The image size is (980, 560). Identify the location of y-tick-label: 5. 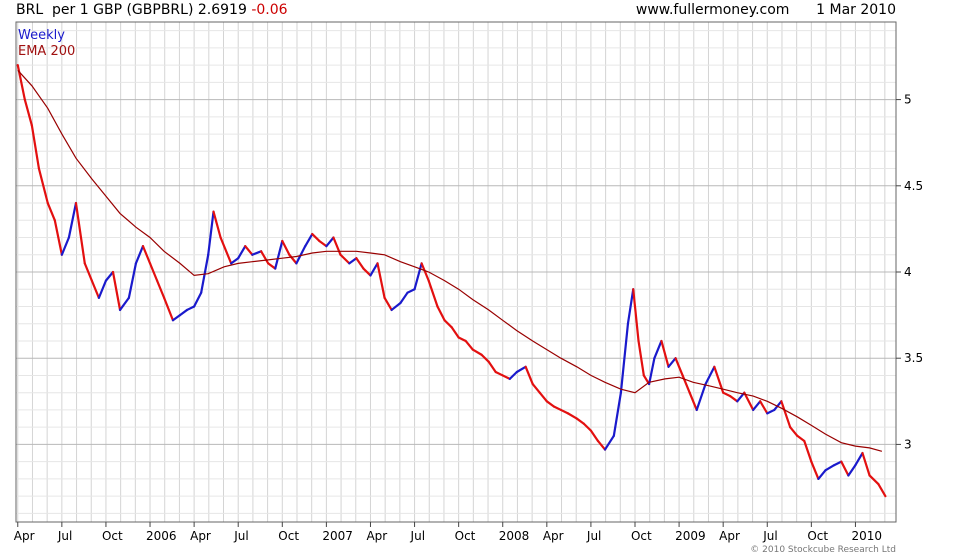
(908, 100).